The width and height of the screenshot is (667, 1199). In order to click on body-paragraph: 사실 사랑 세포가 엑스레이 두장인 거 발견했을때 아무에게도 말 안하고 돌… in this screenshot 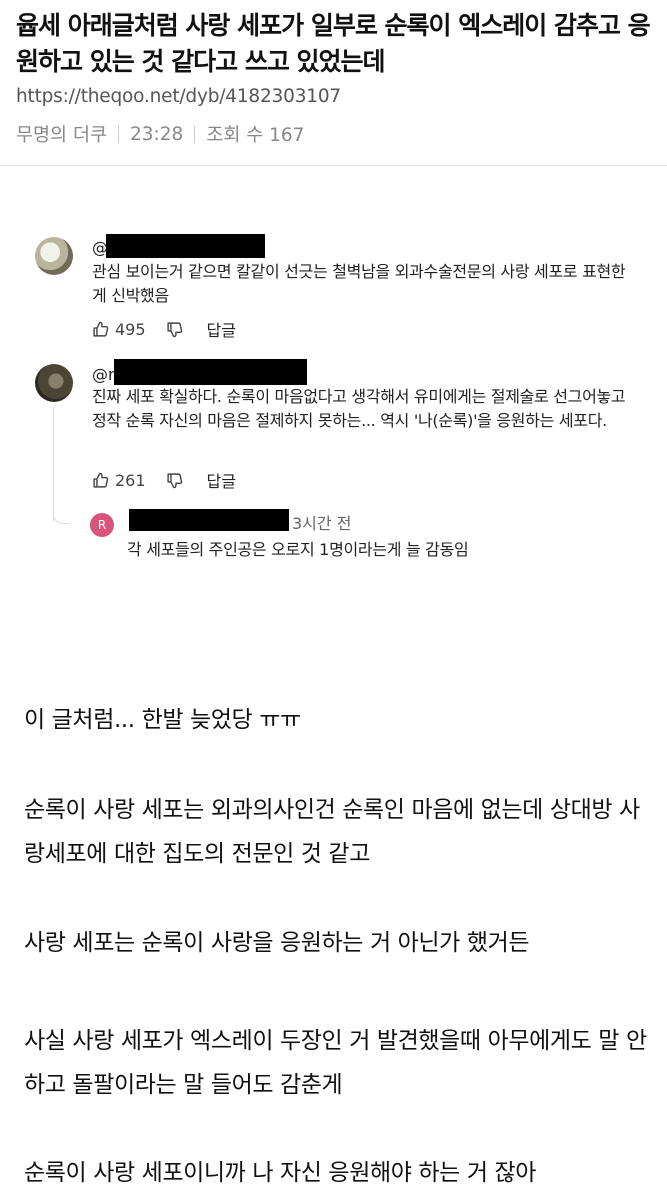, I will do `click(335, 1063)`.